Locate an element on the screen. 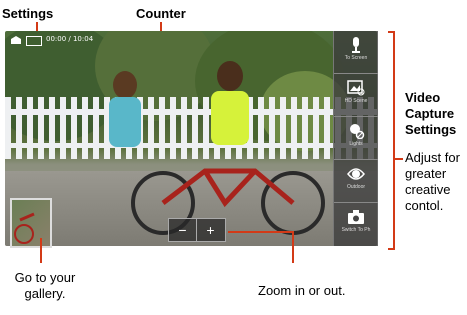 The width and height of the screenshot is (467, 315). zoom-out-button: − is located at coordinates (183, 230).